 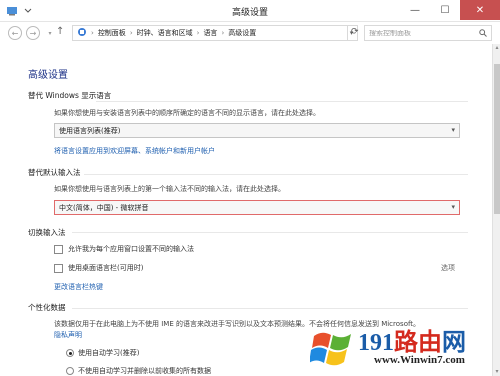 What do you see at coordinates (169, 189) in the screenshot?
I see `input-method-description: 如果你想使用与语言列表上的第一个输入法不同的输入法，请在此处选择。` at bounding box center [169, 189].